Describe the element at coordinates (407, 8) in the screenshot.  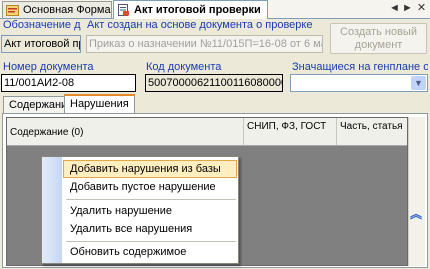
I see `next-tab-icon: ►` at that location.